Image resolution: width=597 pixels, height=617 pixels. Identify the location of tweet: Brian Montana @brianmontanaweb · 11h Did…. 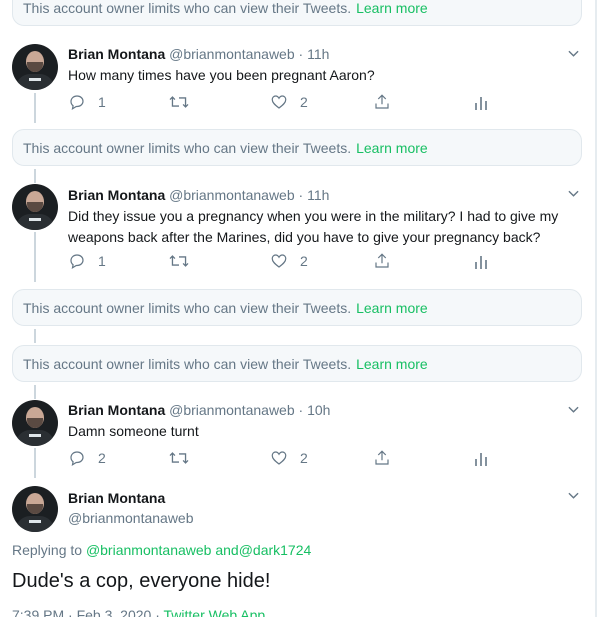
(318, 217).